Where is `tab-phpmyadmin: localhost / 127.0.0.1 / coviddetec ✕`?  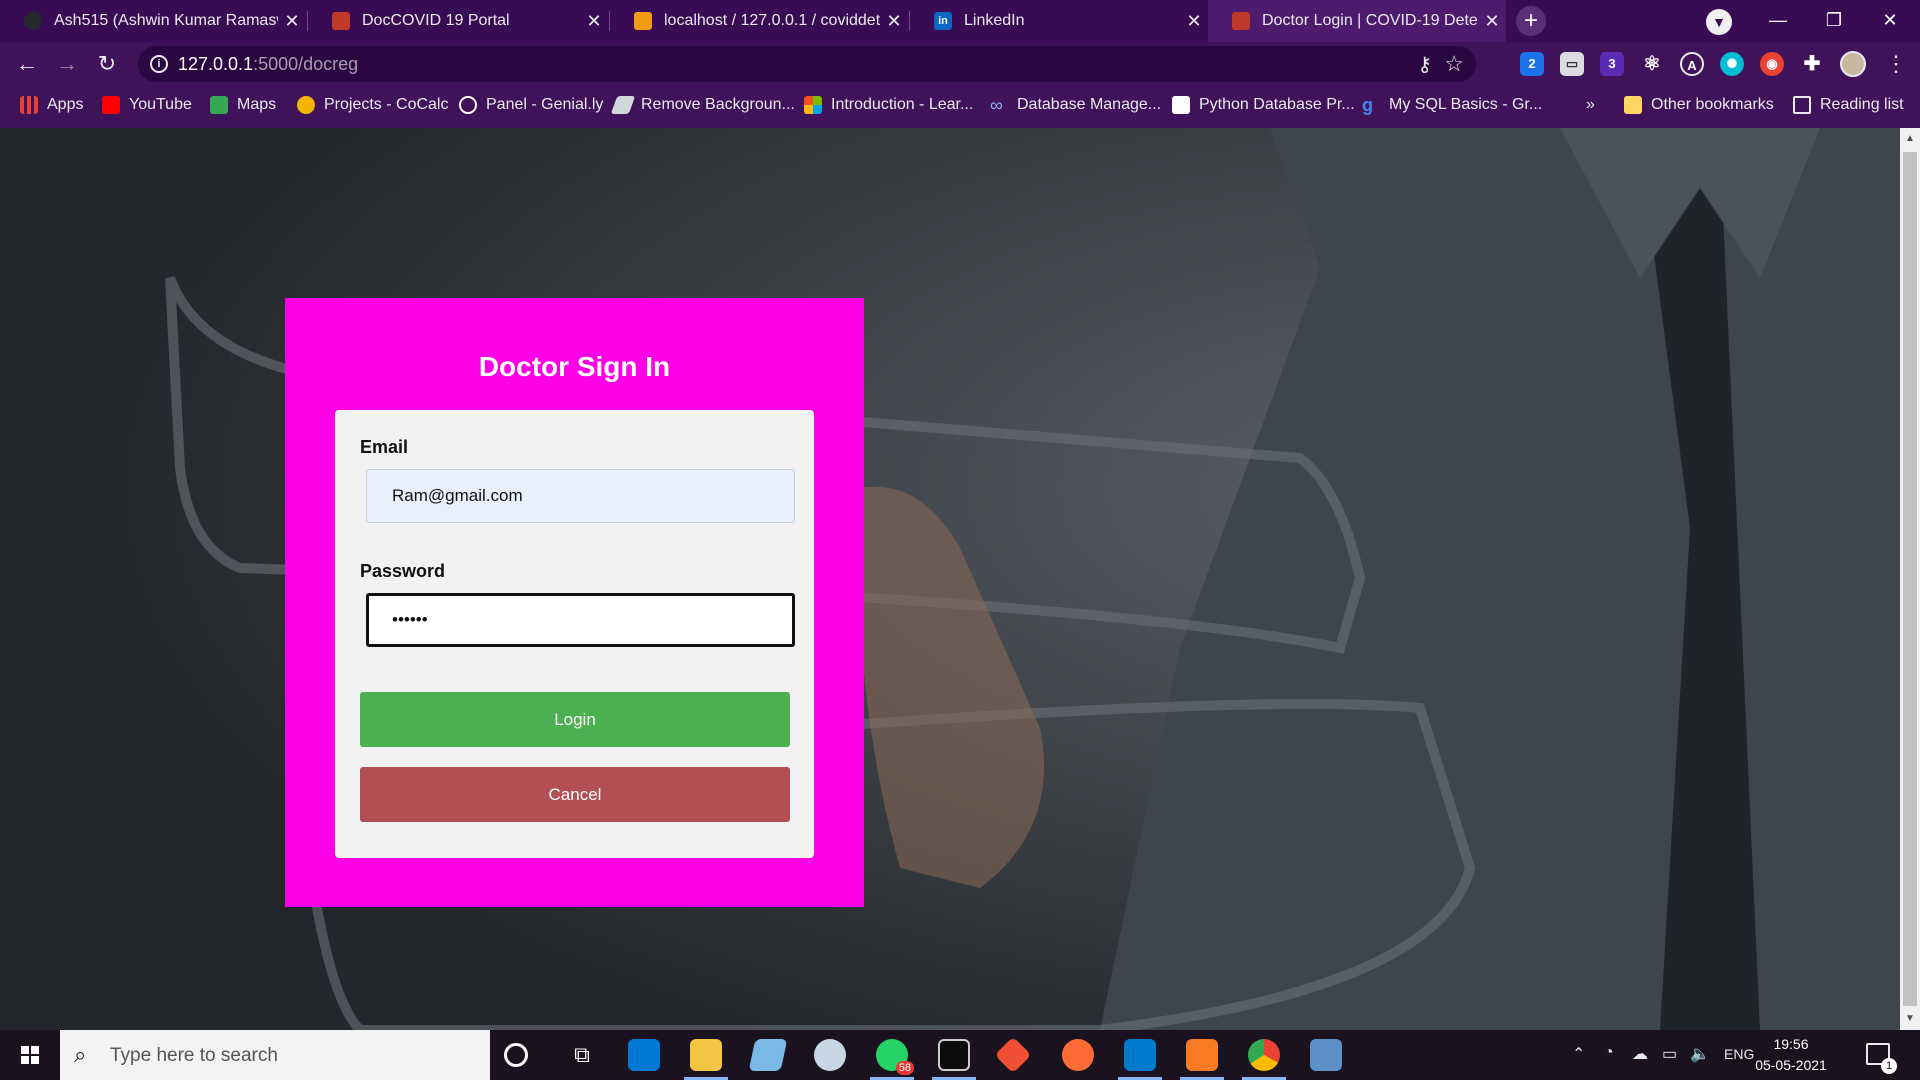
tab-phpmyadmin: localhost / 127.0.0.1 / coviddetec ✕ is located at coordinates (759, 21).